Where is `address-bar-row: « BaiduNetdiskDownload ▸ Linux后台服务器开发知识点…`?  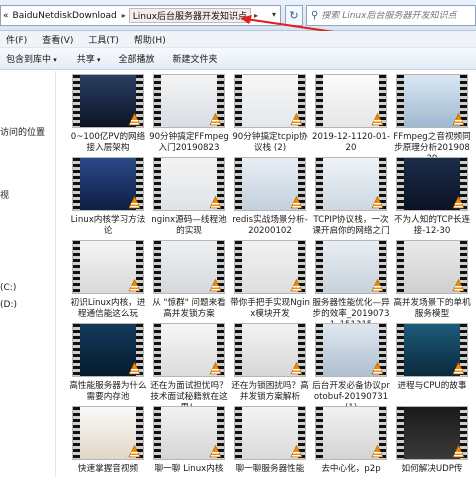 address-bar-row: « BaiduNetdiskDownload ▸ Linux后台服务器开发知识点… is located at coordinates (238, 15).